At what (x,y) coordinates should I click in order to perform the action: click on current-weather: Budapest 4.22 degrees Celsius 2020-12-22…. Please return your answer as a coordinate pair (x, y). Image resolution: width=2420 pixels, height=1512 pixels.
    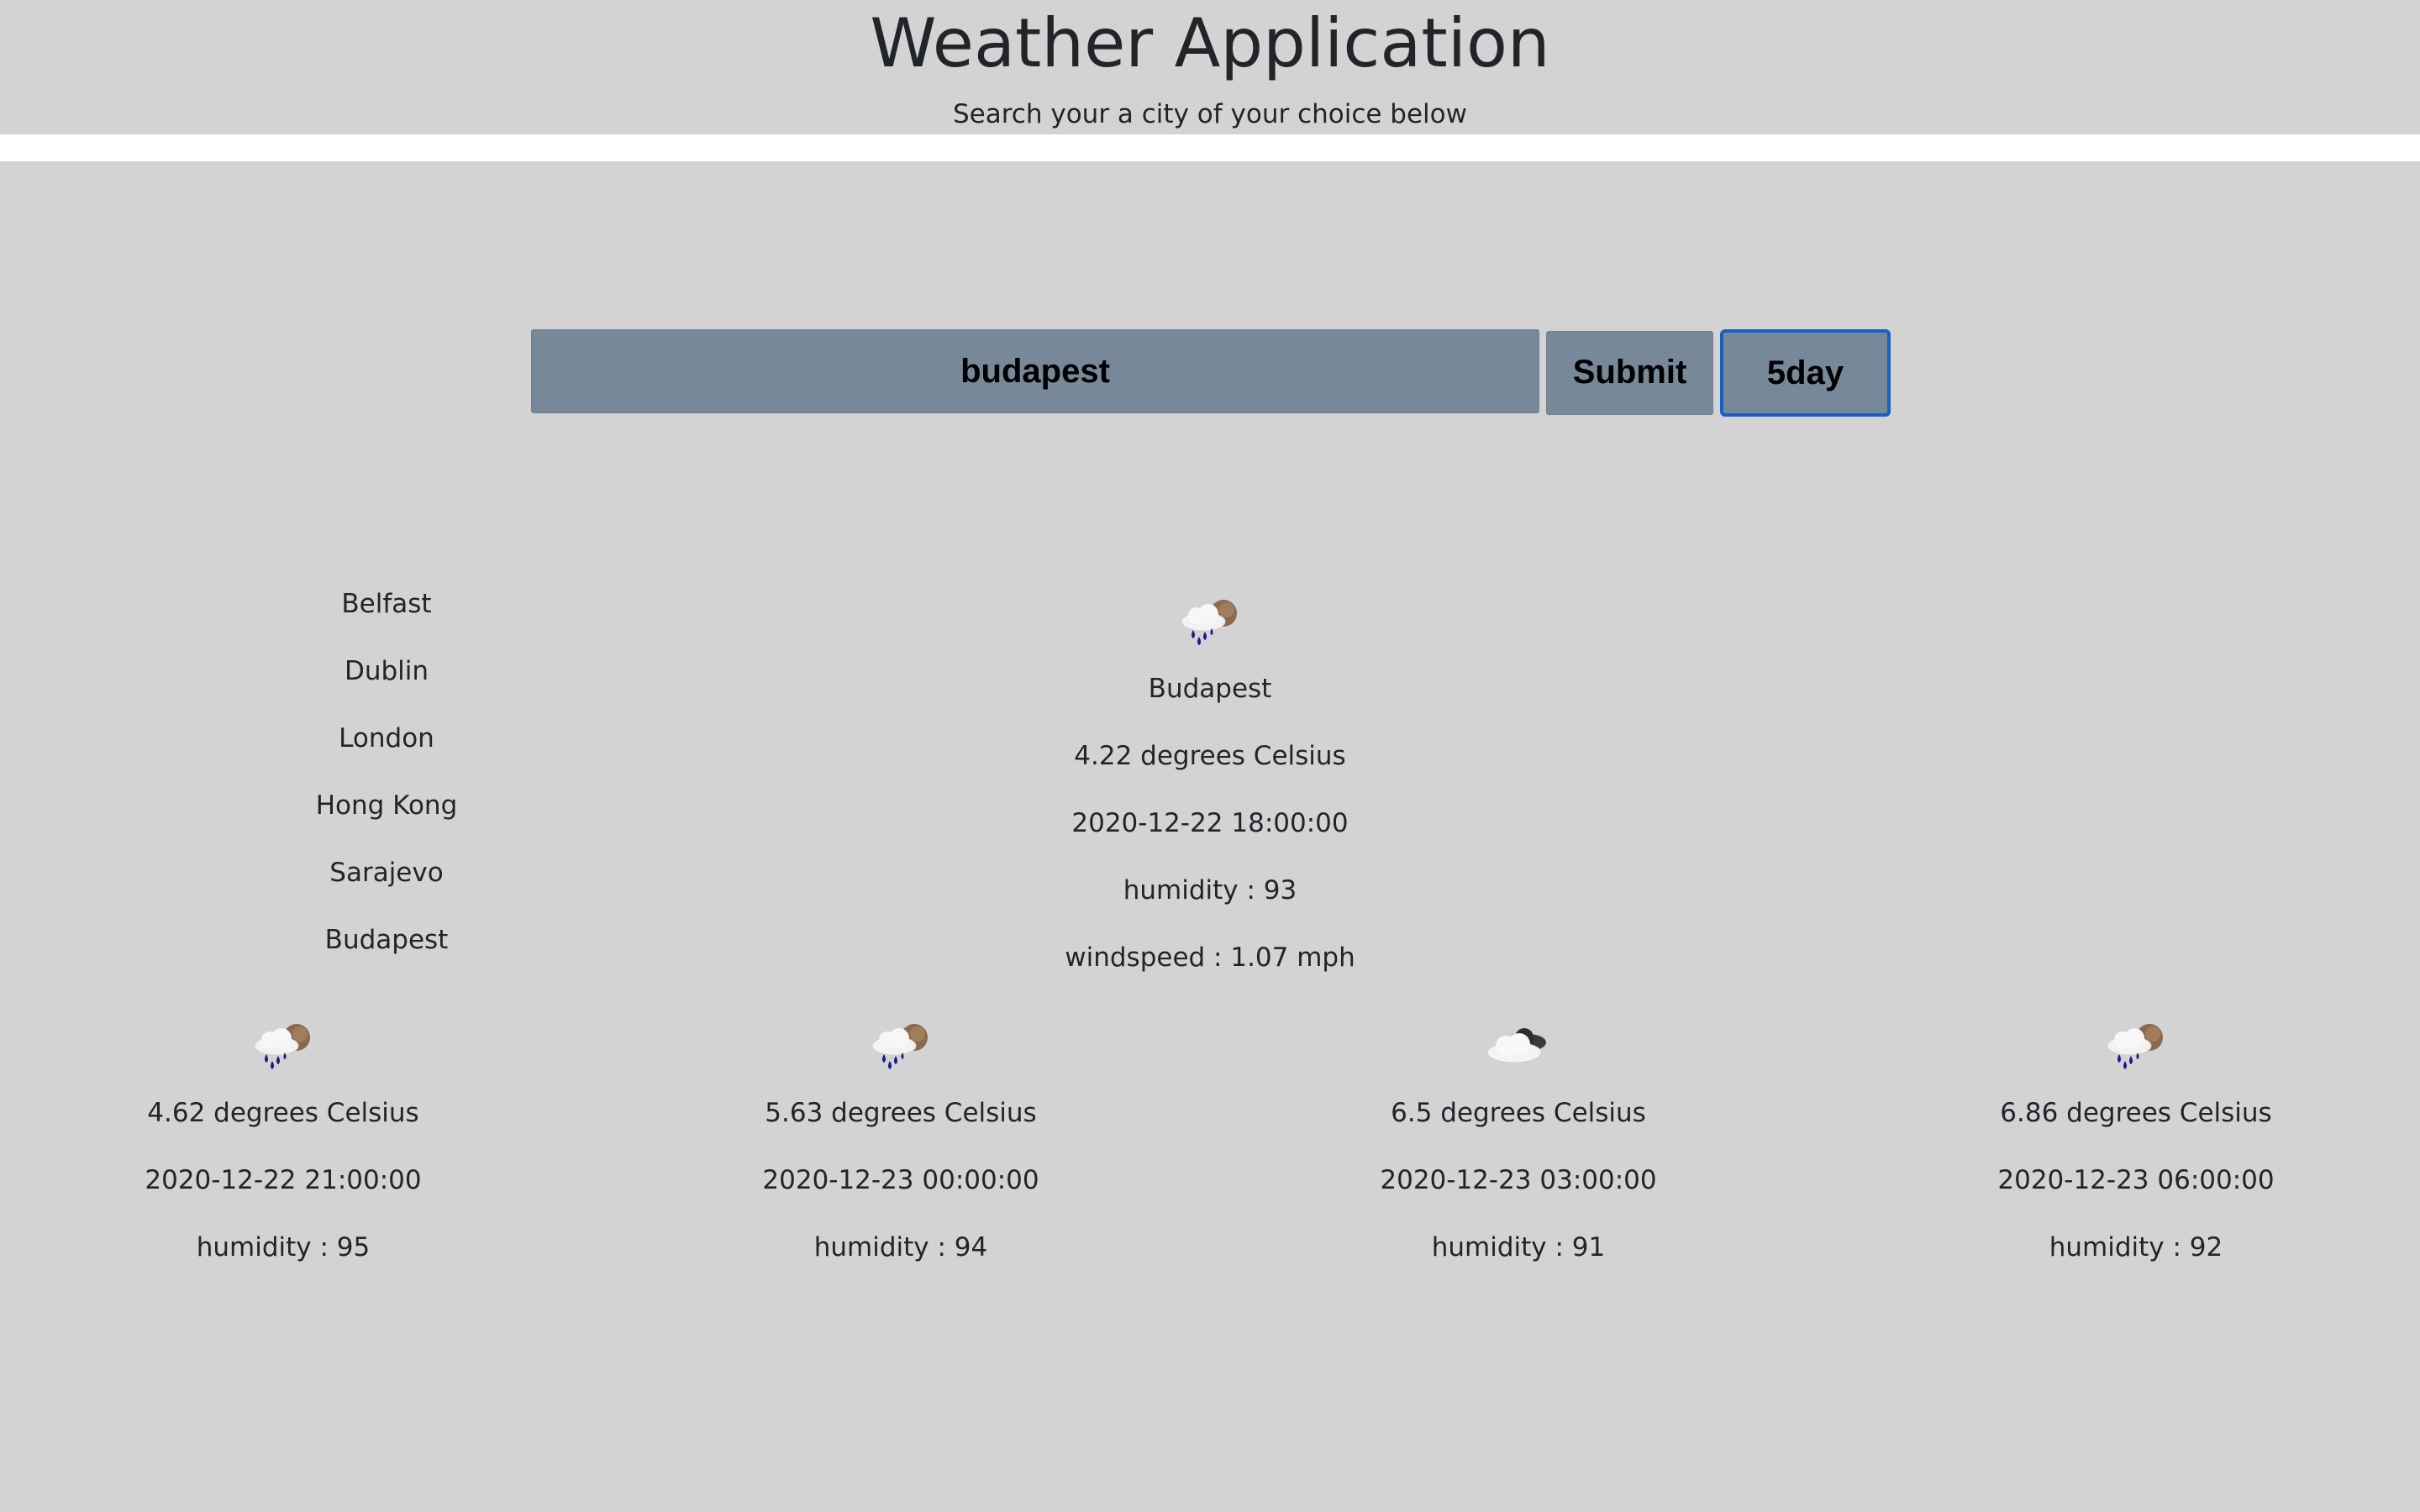
    Looking at the image, I should click on (1210, 789).